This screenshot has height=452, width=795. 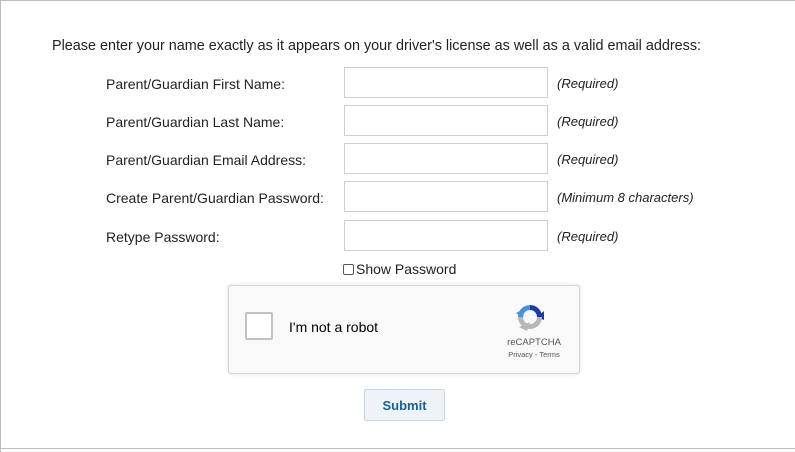 What do you see at coordinates (215, 198) in the screenshot?
I see `password-label: Create Parent/Guardian Password:` at bounding box center [215, 198].